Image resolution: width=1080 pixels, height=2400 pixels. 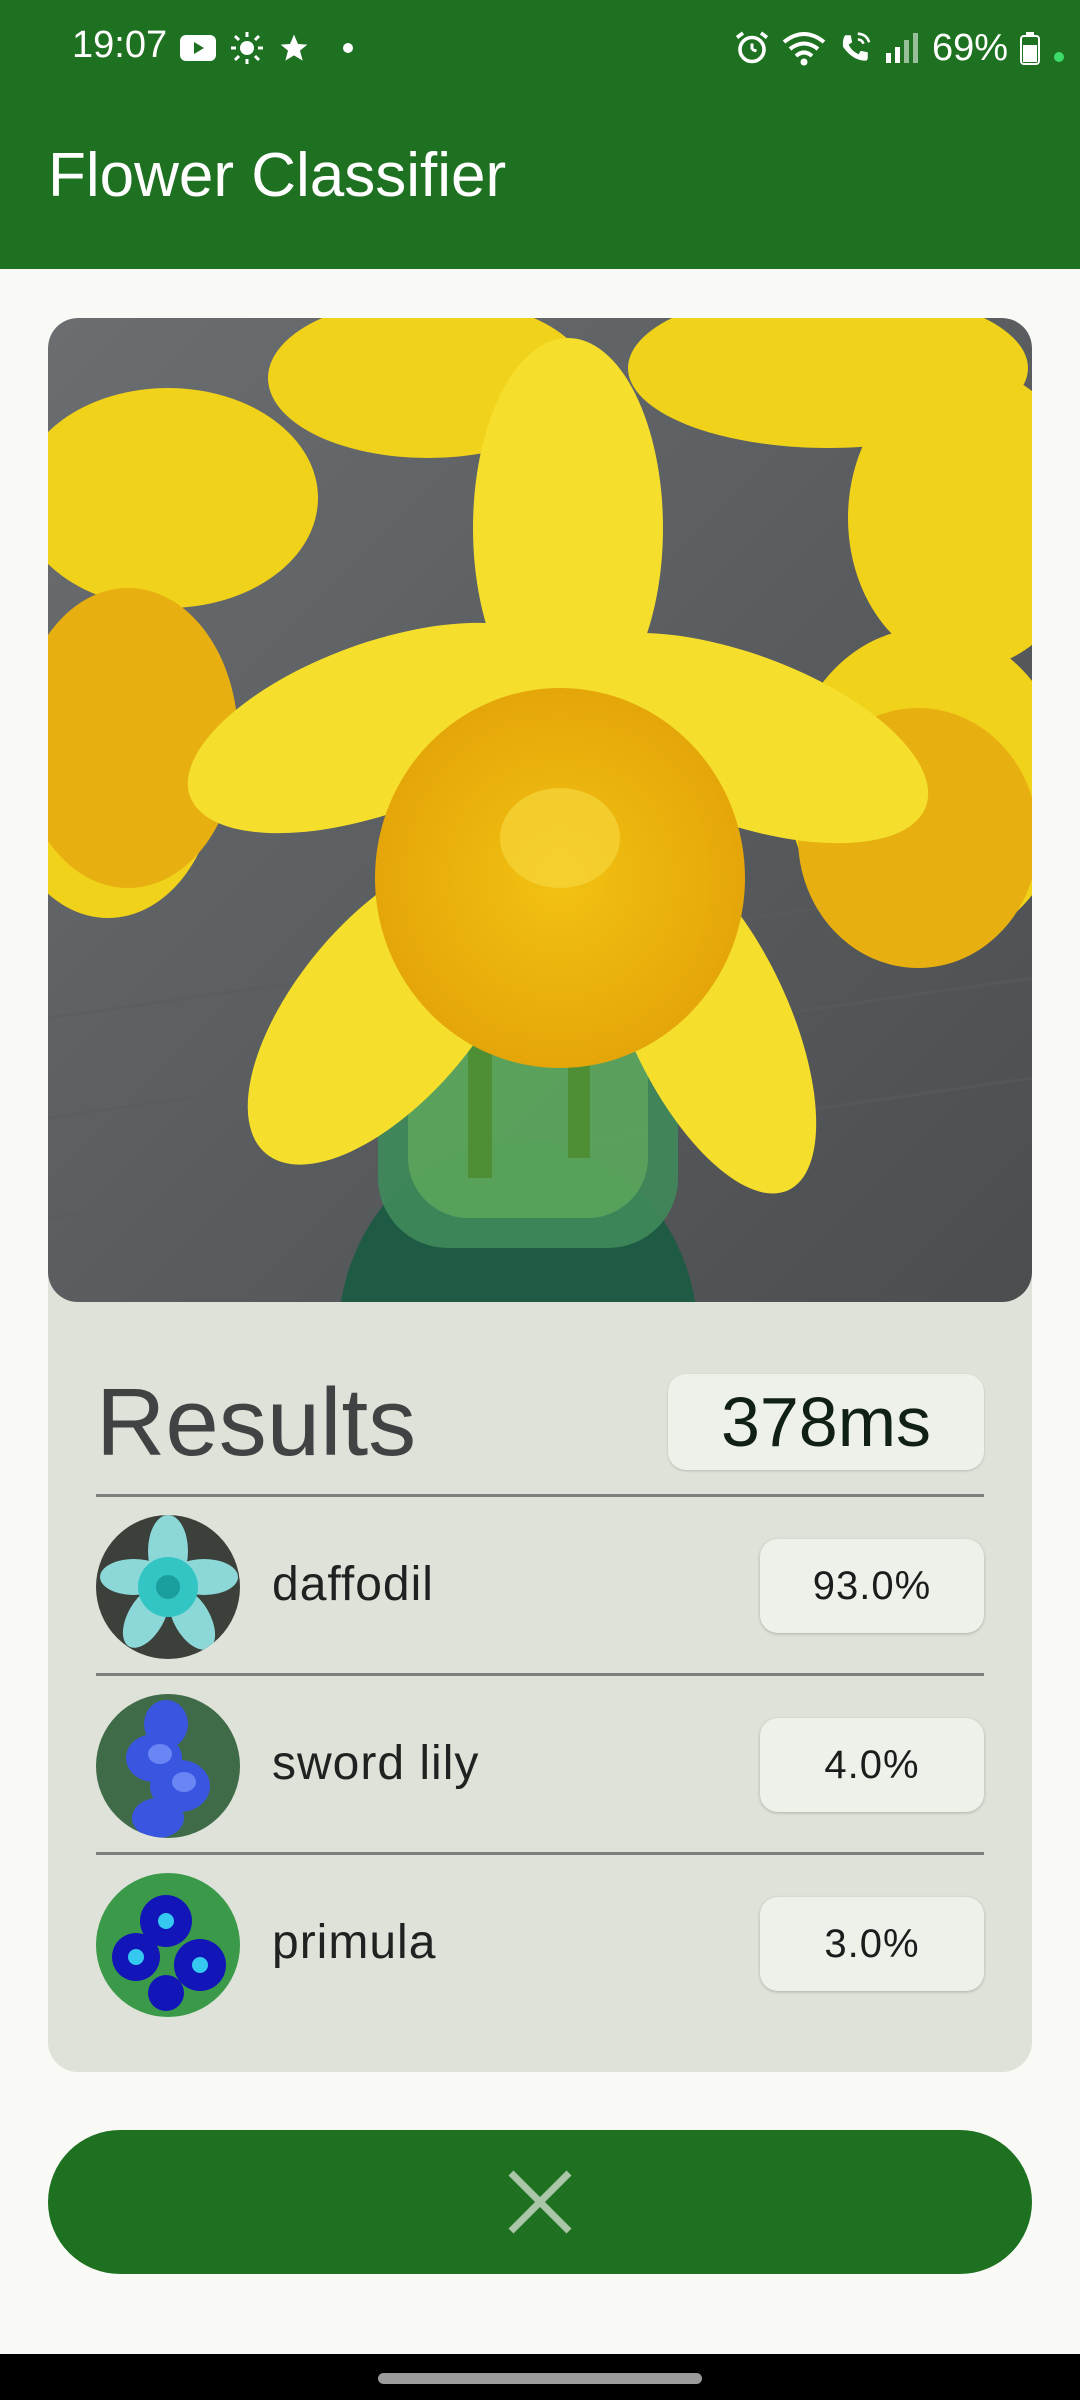 I want to click on app-title: Flower Classifier, so click(x=277, y=175).